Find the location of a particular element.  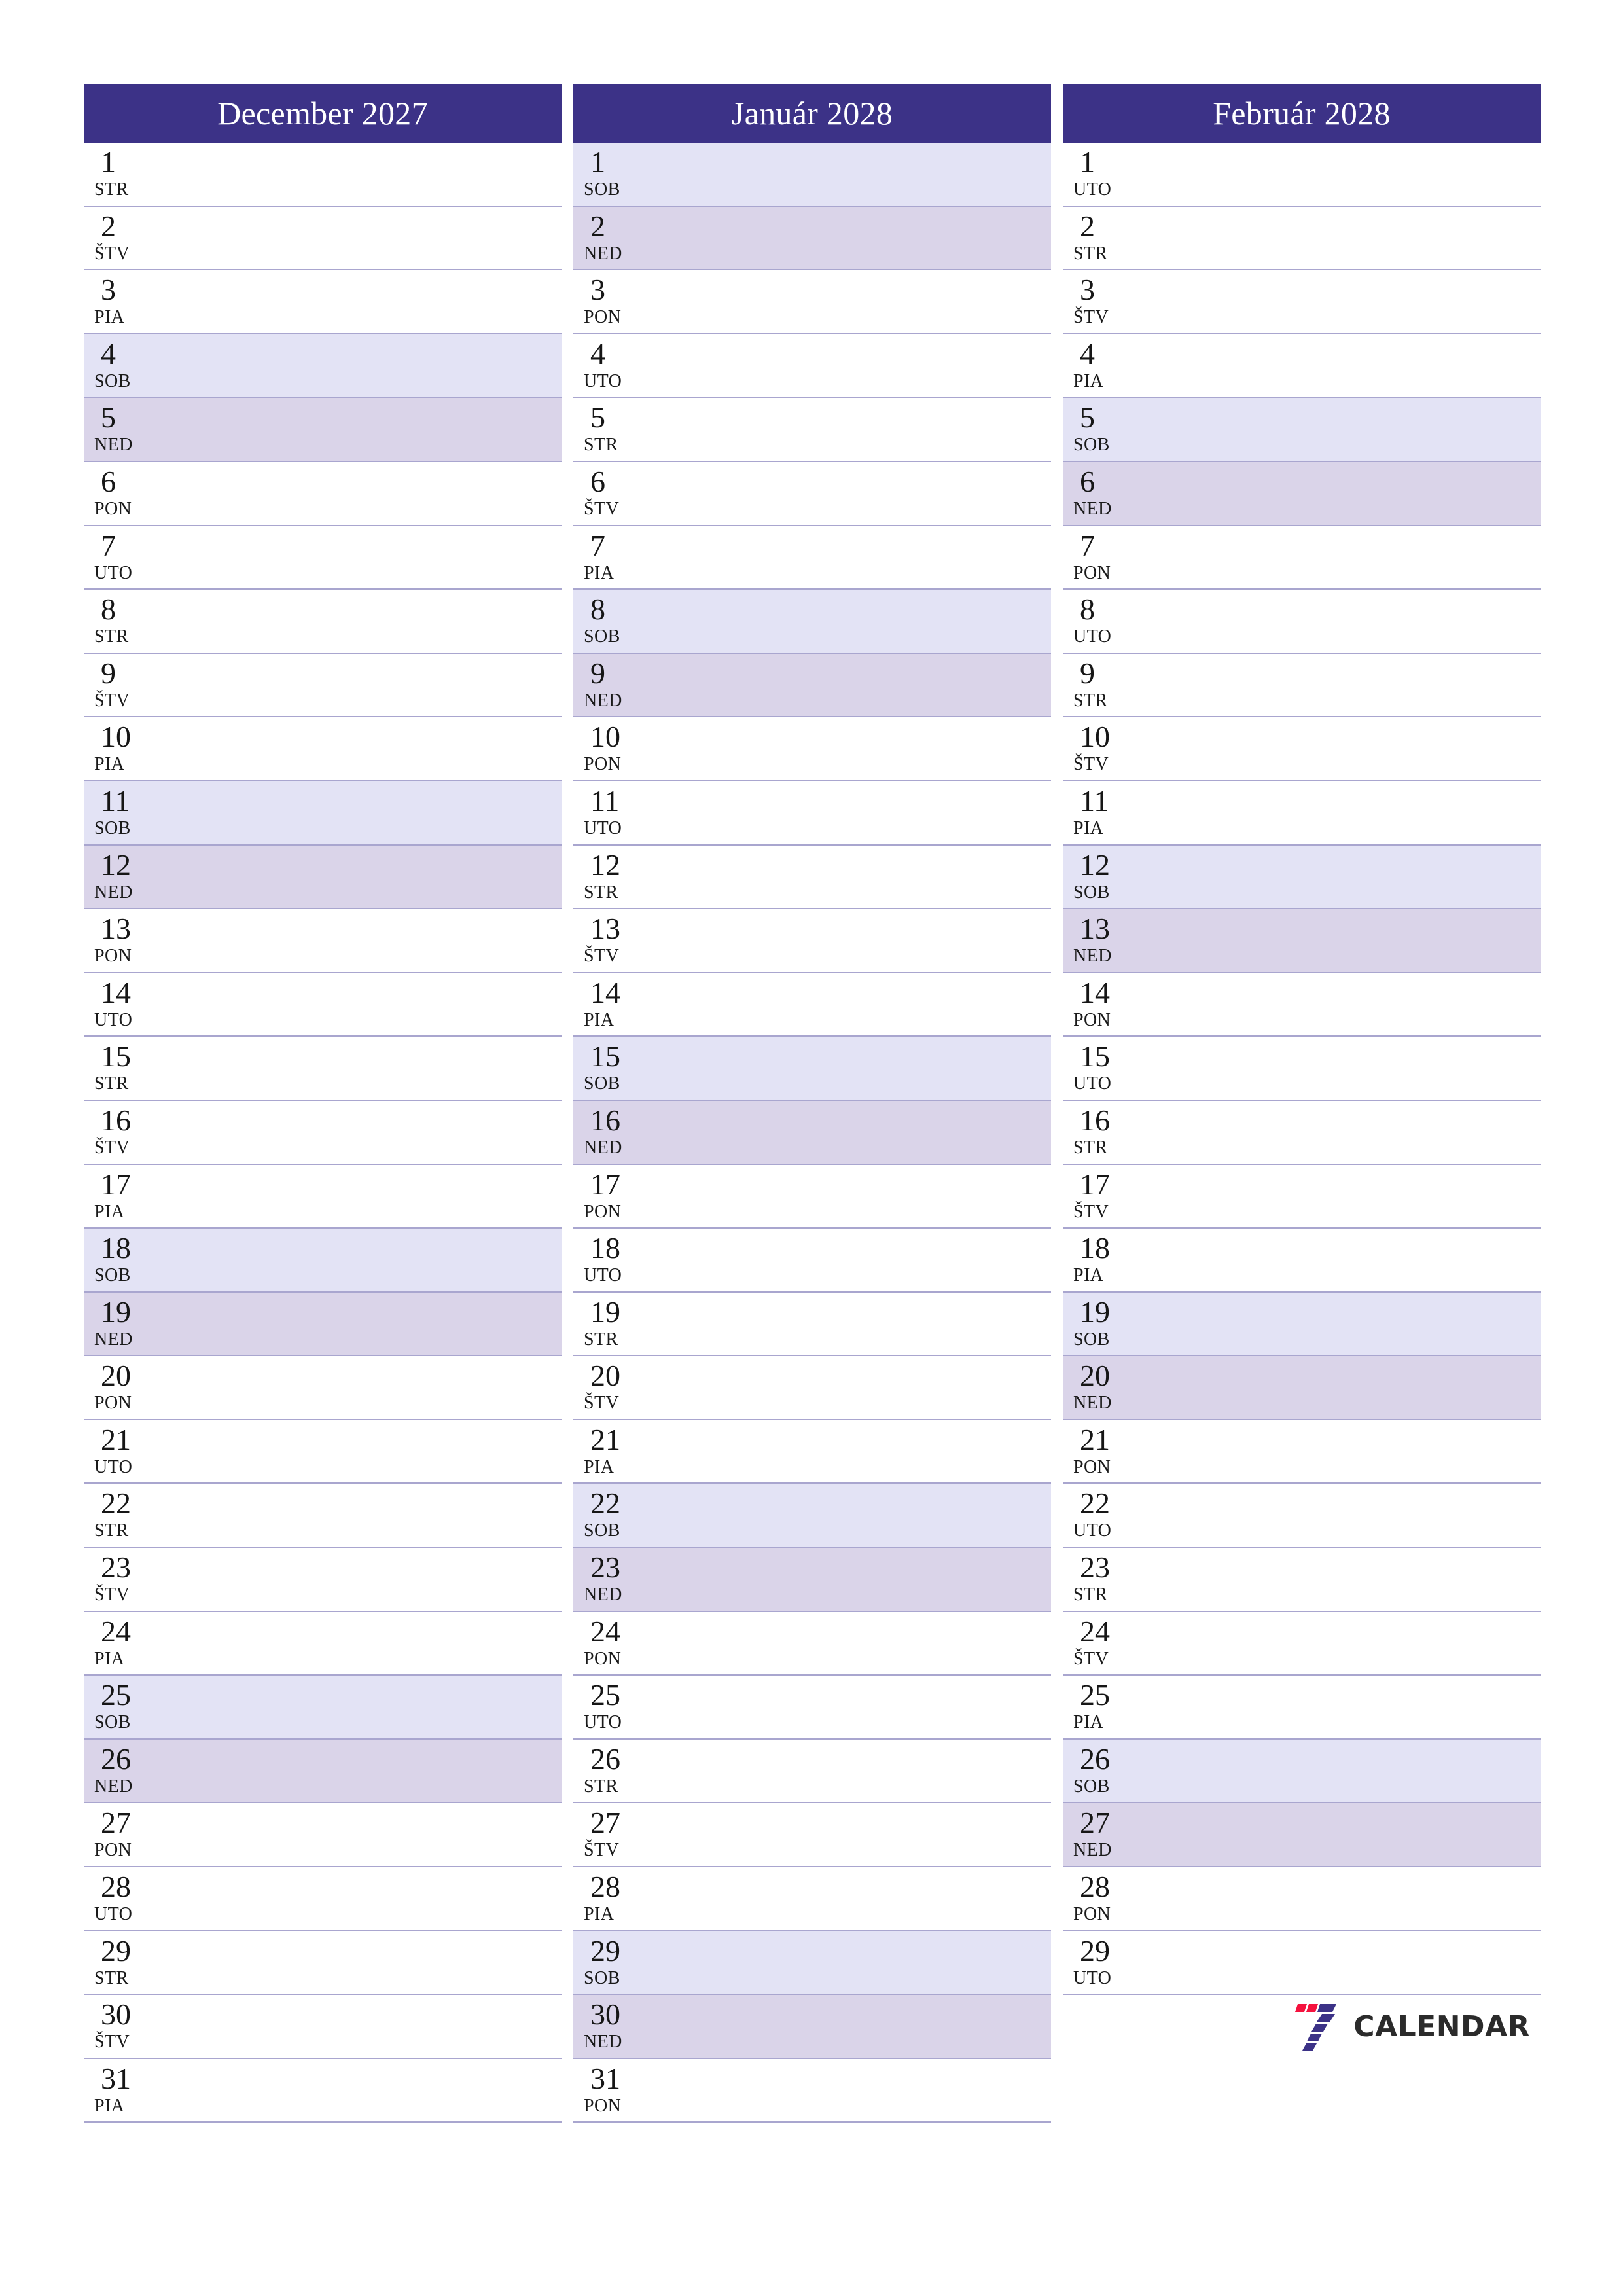

day-number: 13 is located at coordinates (1095, 929).